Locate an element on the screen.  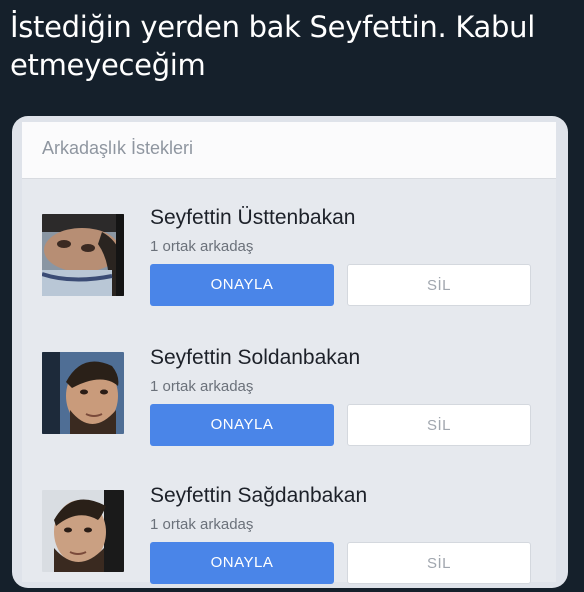
friend-requests-header: Arkadaşlık İstekleri is located at coordinates (289, 150).